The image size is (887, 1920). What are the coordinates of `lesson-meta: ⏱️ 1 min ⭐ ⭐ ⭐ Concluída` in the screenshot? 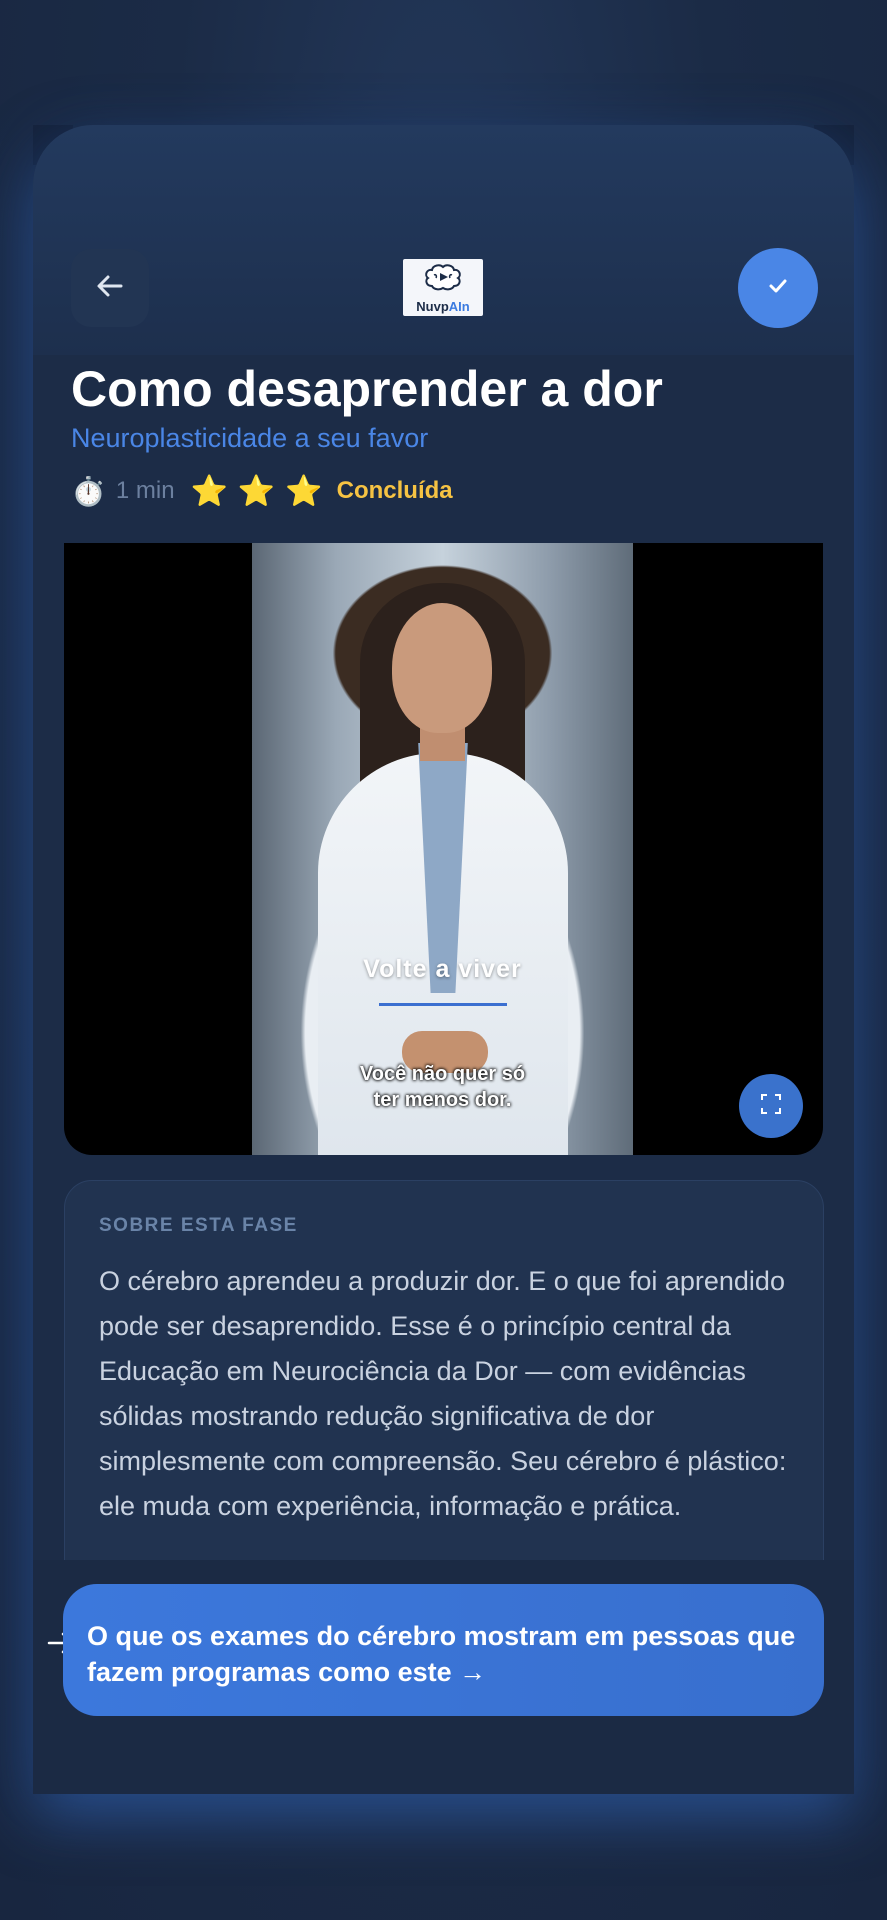 It's located at (262, 491).